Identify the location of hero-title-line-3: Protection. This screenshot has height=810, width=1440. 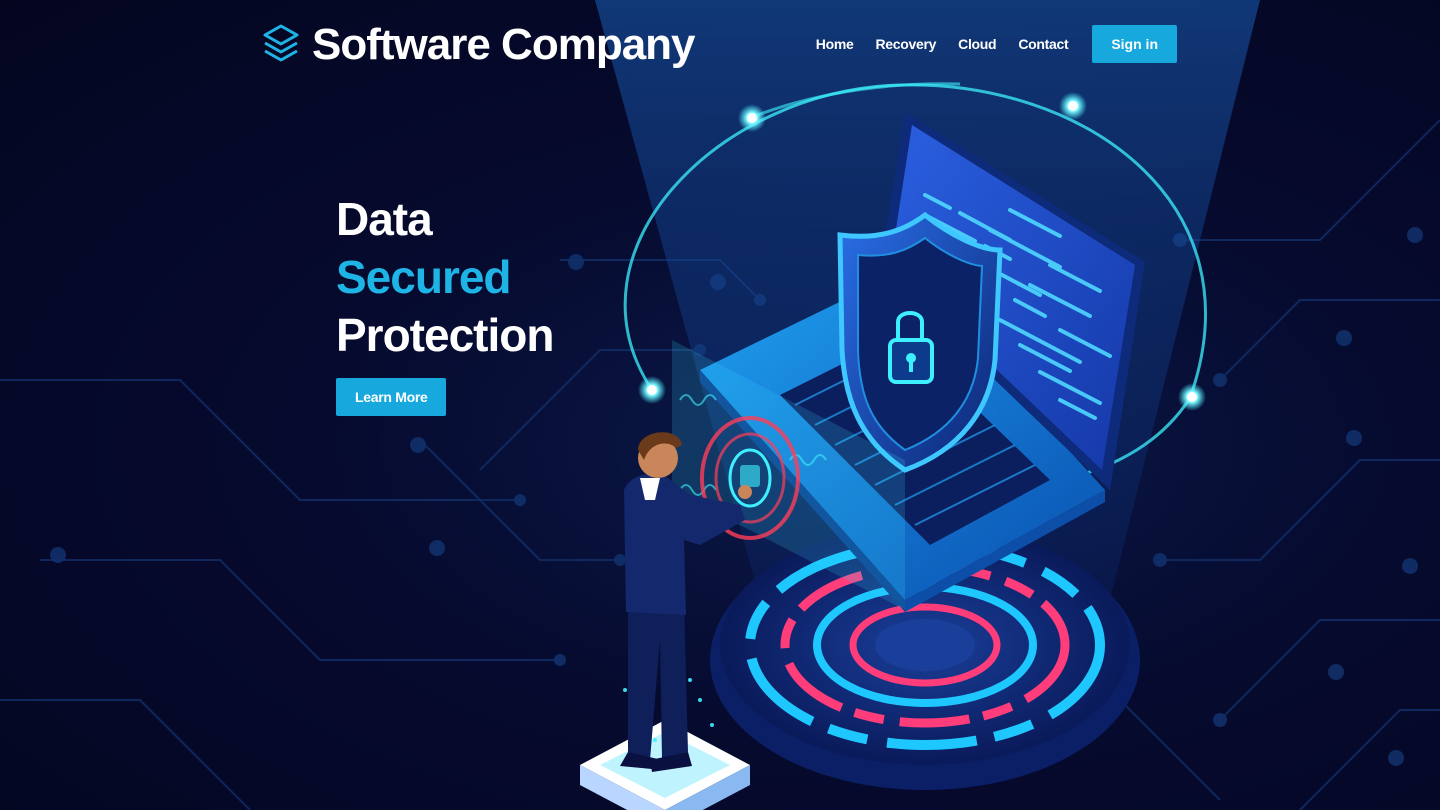
(445, 335).